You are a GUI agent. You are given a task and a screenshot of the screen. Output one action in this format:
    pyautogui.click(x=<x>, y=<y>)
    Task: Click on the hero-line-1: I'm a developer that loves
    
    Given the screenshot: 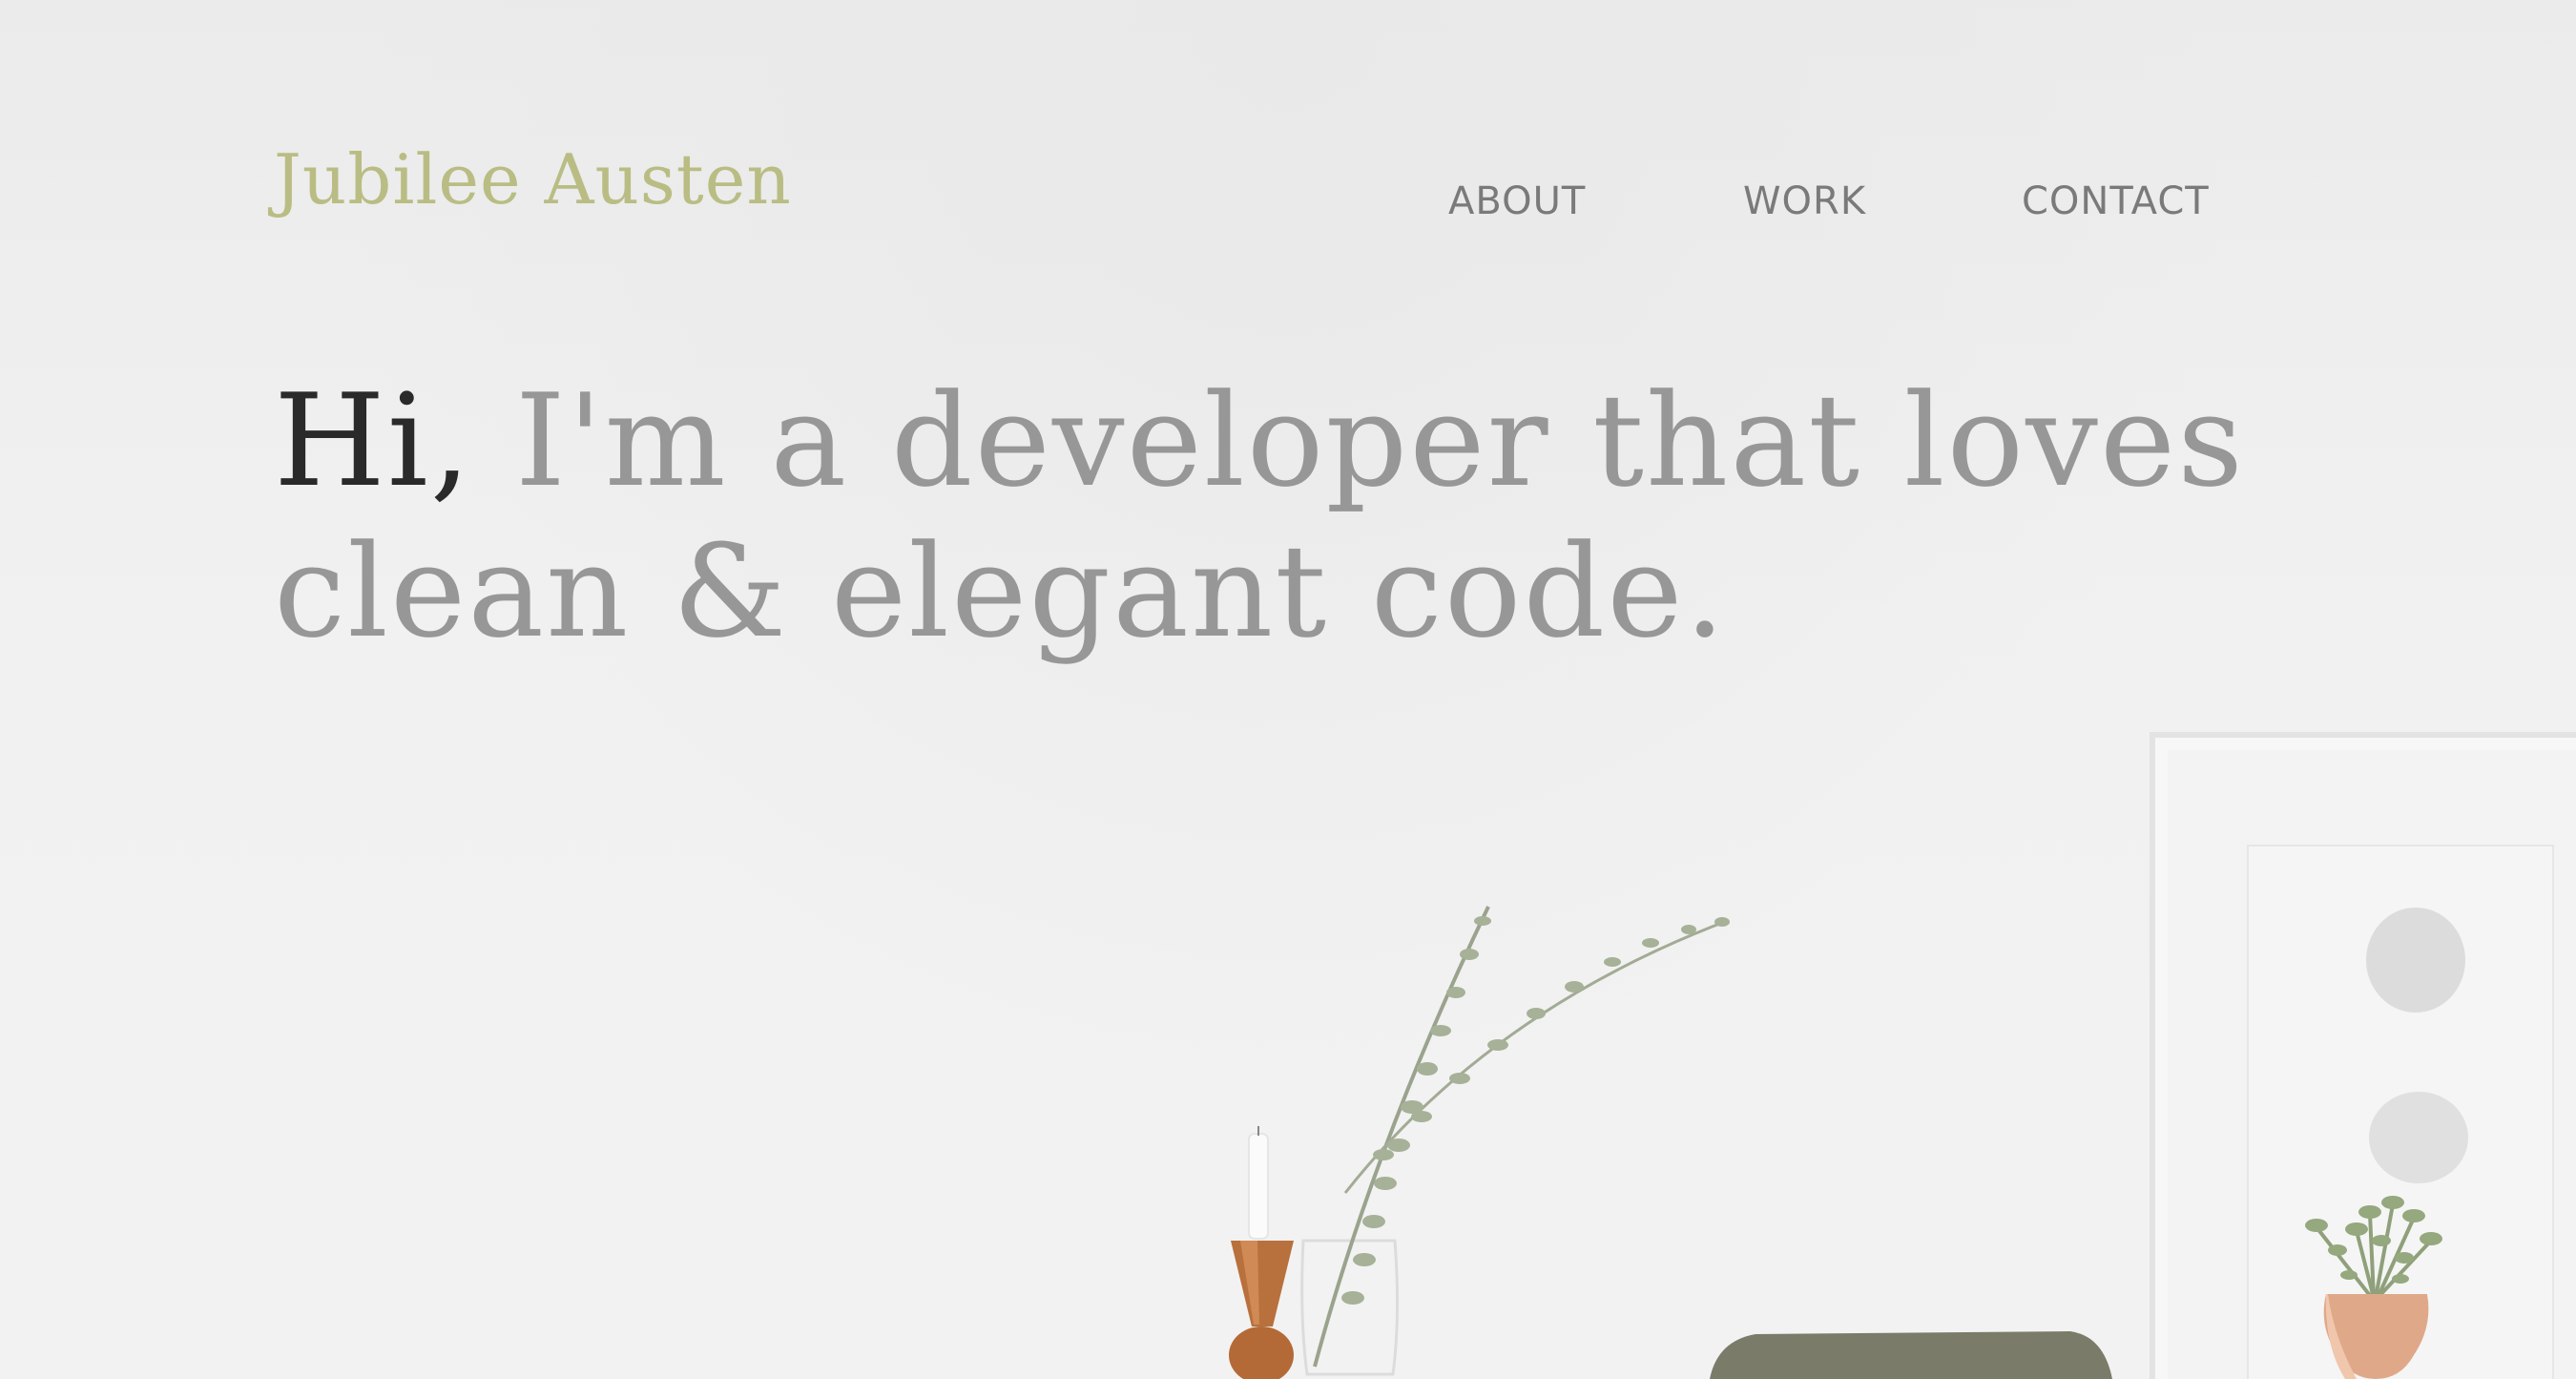 What is the action you would take?
    pyautogui.click(x=1379, y=440)
    